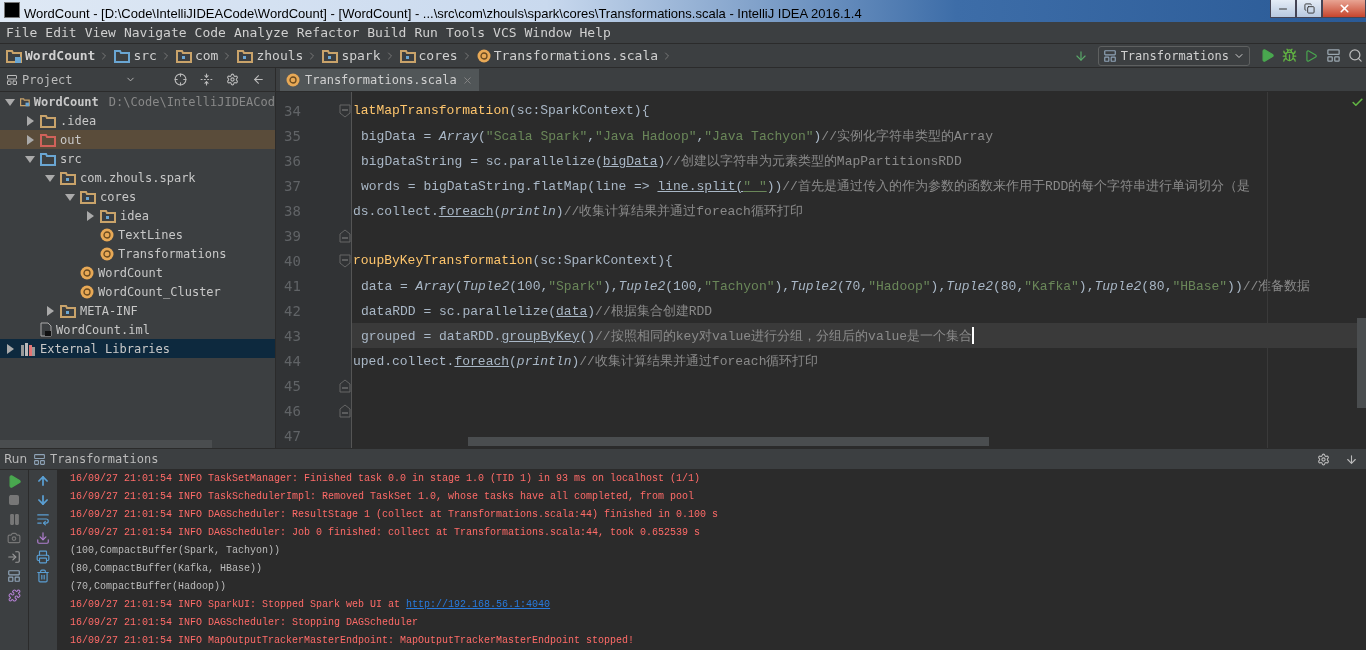  Describe the element at coordinates (137, 348) in the screenshot. I see `tree-item: External Libraries` at that location.